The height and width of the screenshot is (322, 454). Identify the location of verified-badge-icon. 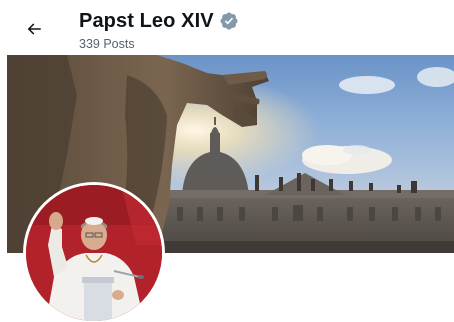
(229, 21).